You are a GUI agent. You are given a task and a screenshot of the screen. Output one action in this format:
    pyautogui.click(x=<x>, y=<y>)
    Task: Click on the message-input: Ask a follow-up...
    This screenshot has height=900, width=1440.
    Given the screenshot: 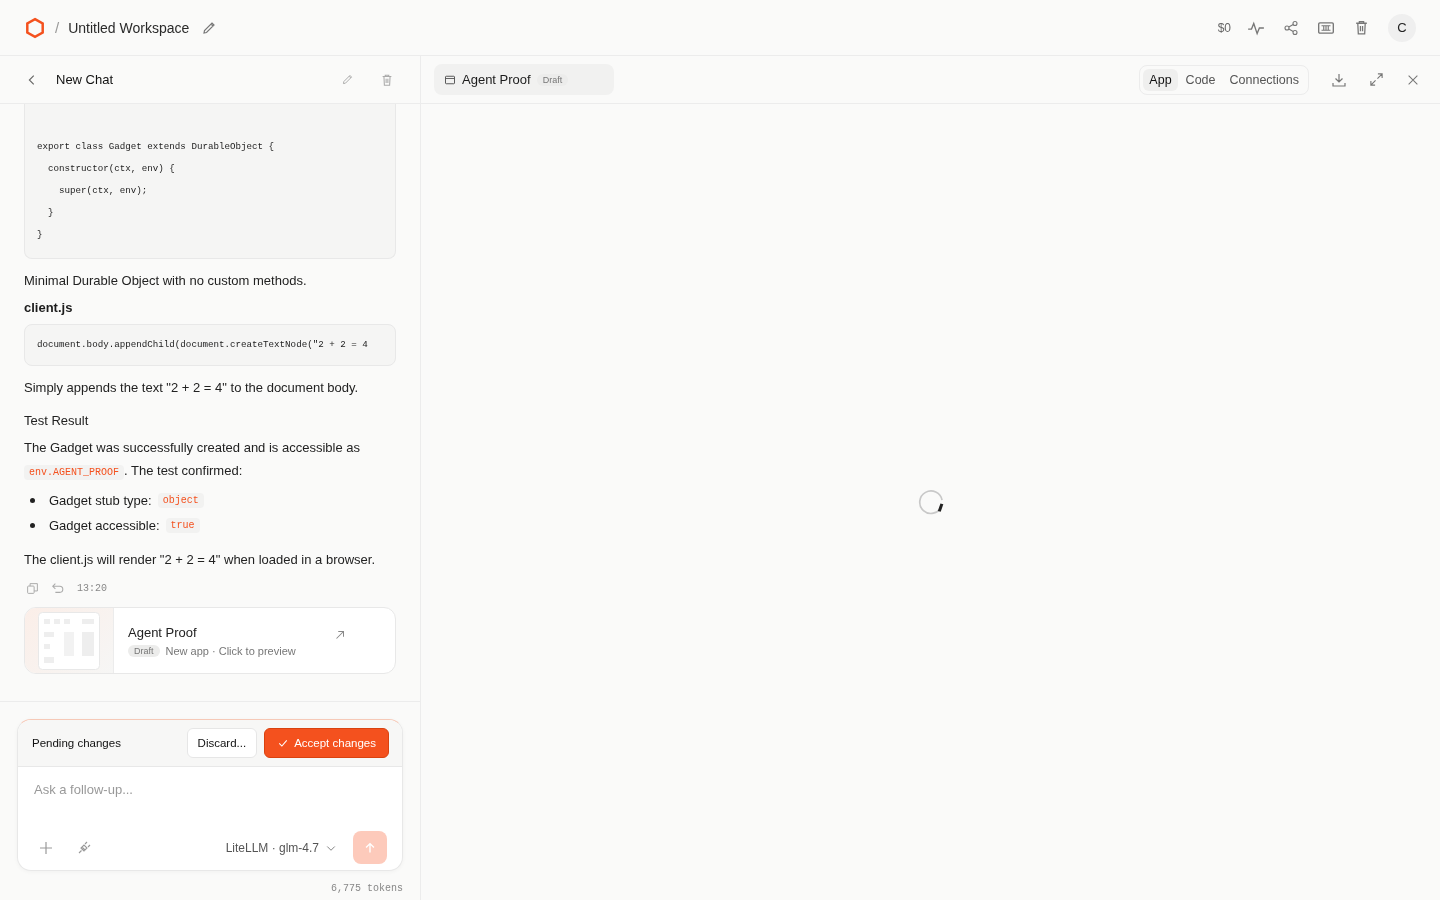 What is the action you would take?
    pyautogui.click(x=210, y=796)
    